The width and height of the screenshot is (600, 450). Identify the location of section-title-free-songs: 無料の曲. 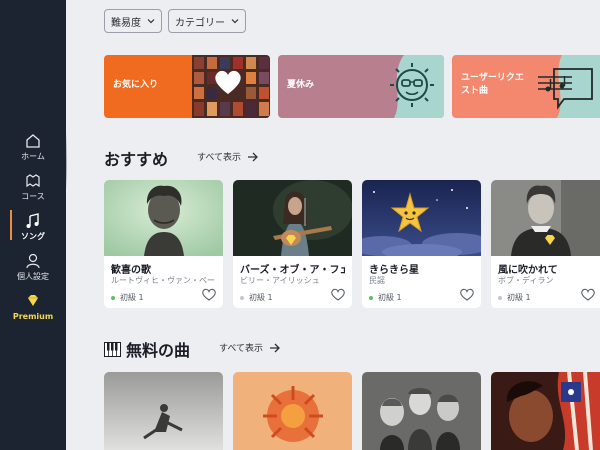
(147, 349).